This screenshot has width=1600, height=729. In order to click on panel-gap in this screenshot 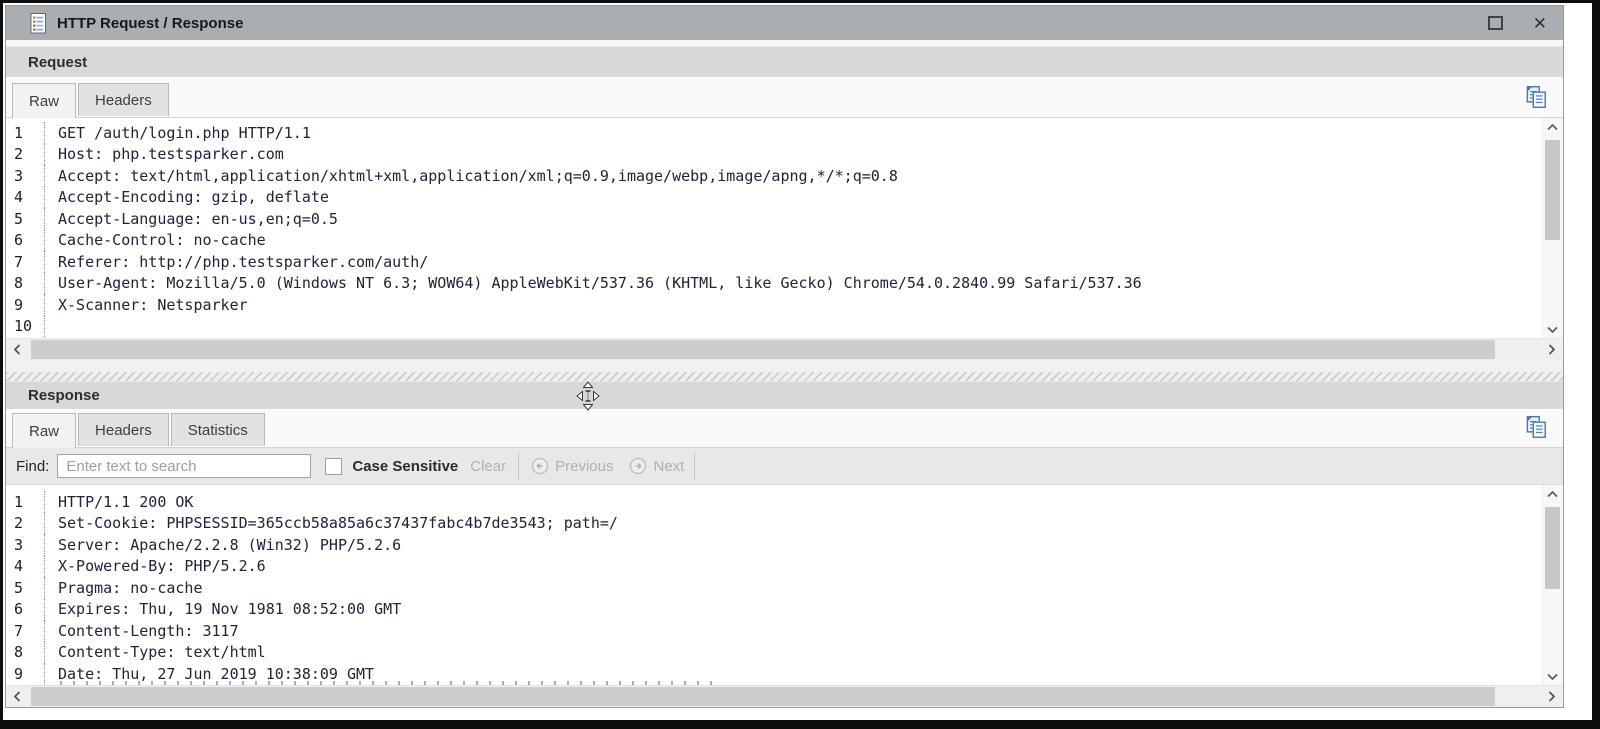, I will do `click(784, 366)`.